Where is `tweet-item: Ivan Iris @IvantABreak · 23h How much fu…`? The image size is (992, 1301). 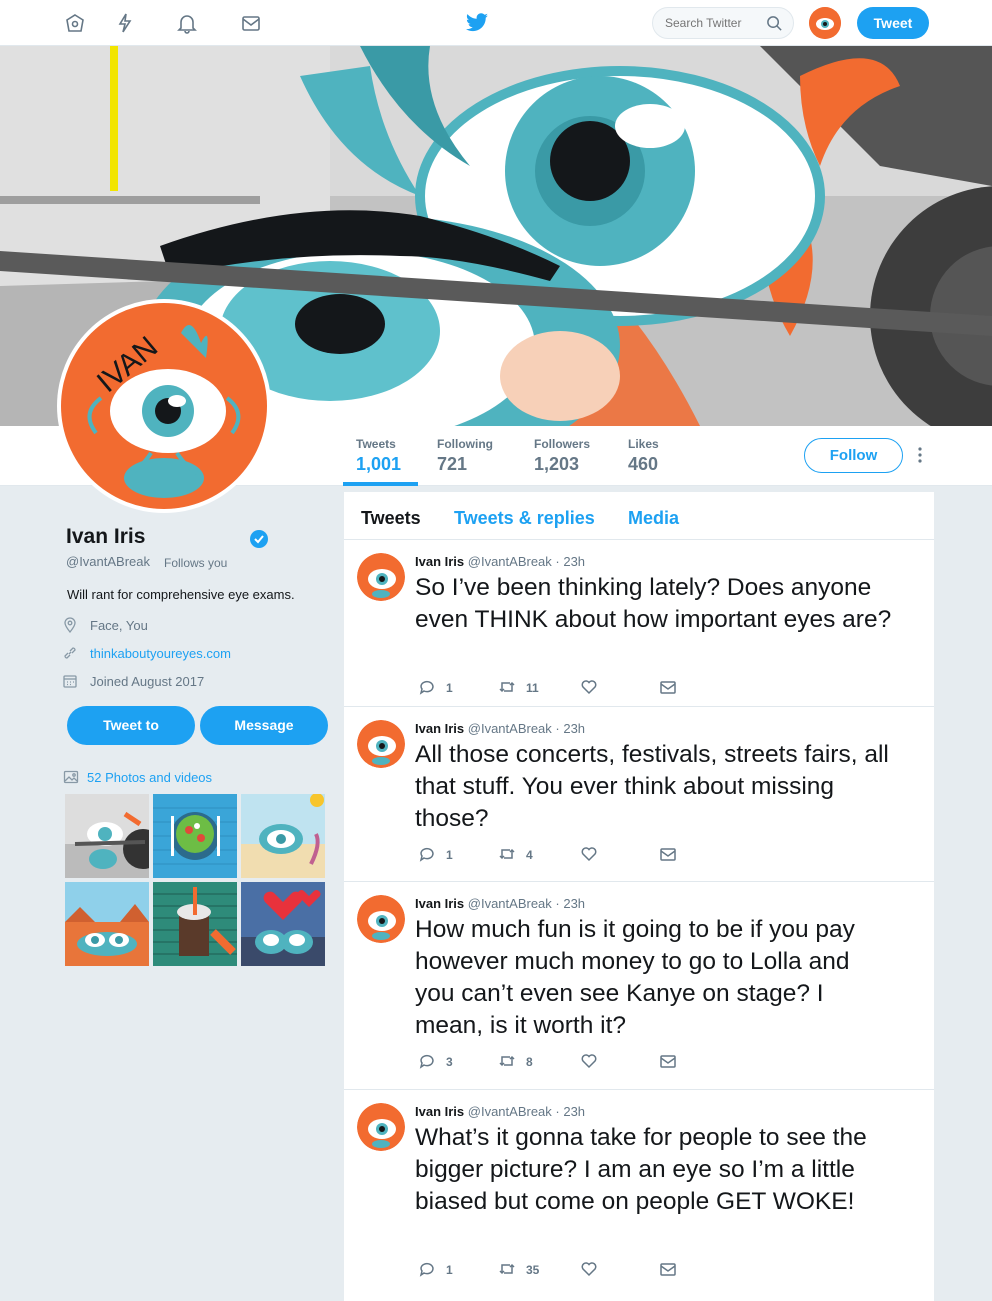 tweet-item: Ivan Iris @IvantABreak · 23h How much fu… is located at coordinates (639, 986).